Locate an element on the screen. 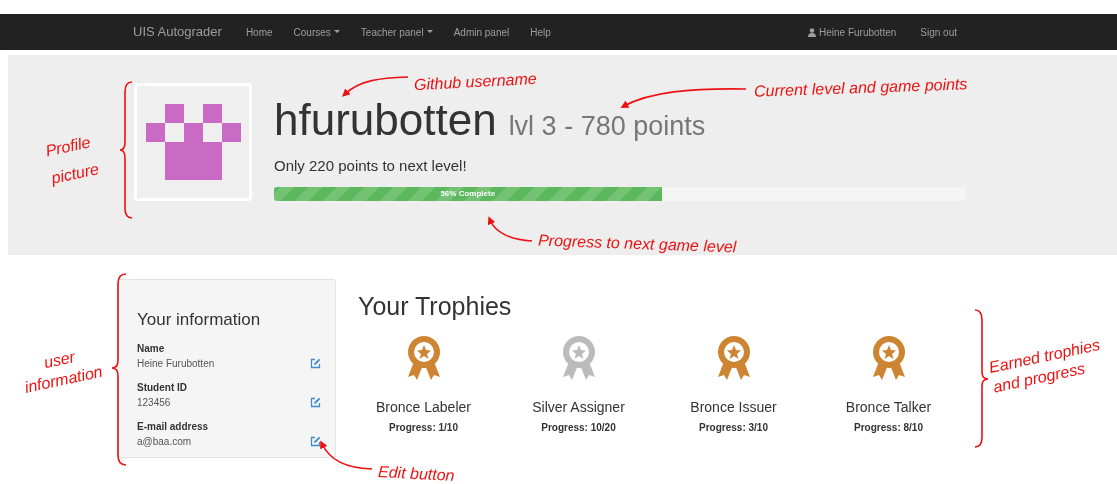 The height and width of the screenshot is (484, 1117). trophy-name: Bronce Talker is located at coordinates (888, 407).